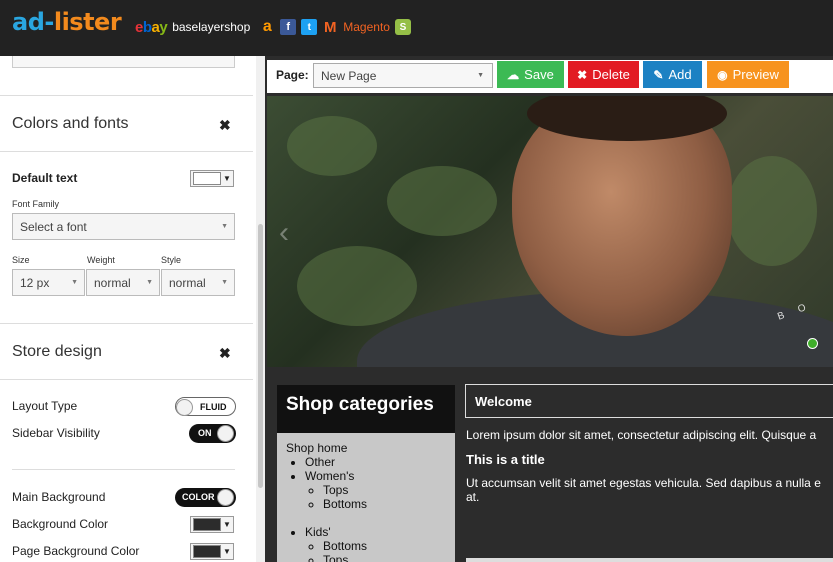  Describe the element at coordinates (505, 459) in the screenshot. I see `section-title: This is a title` at that location.